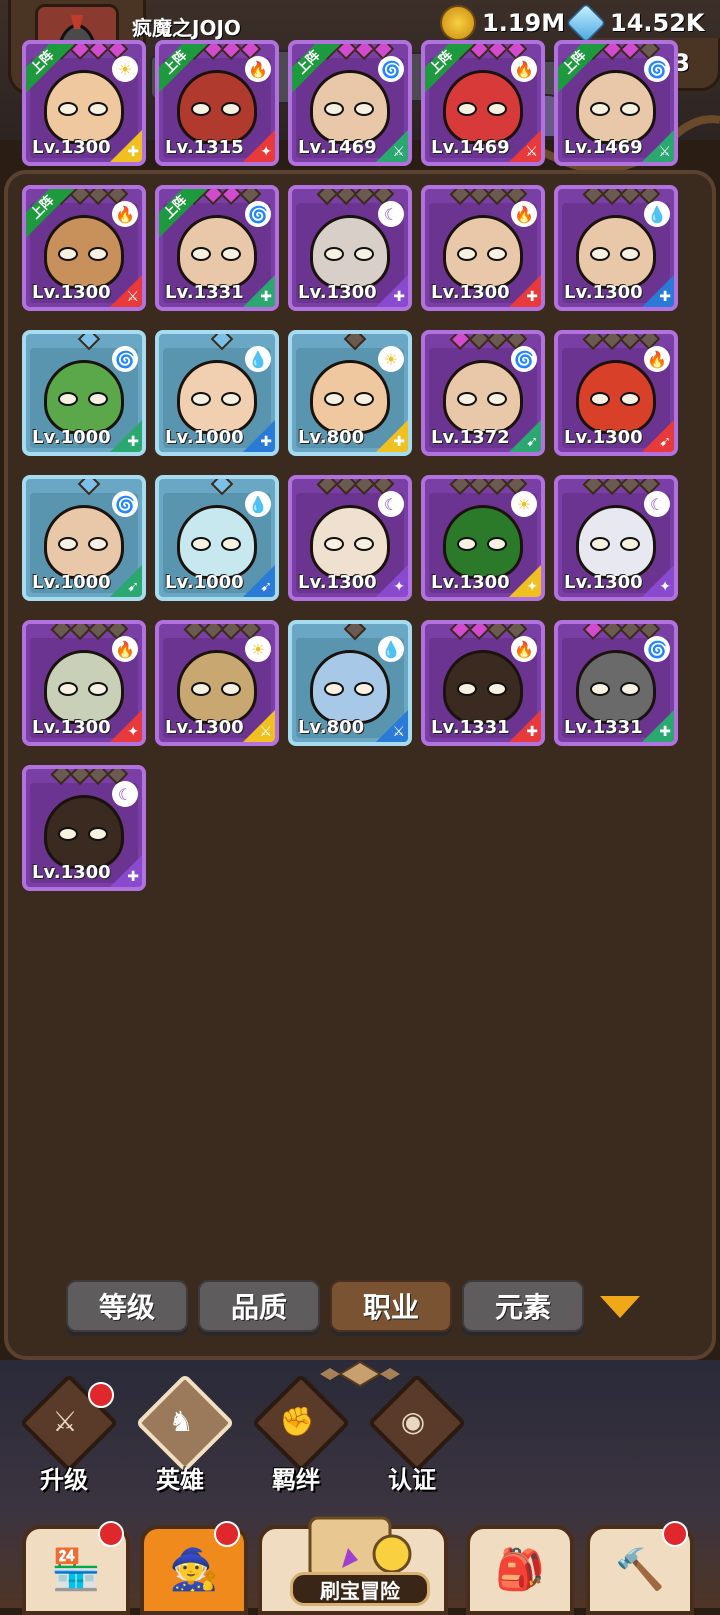 The image size is (720, 1615). I want to click on nav-backpack: 🎒, so click(520, 1570).